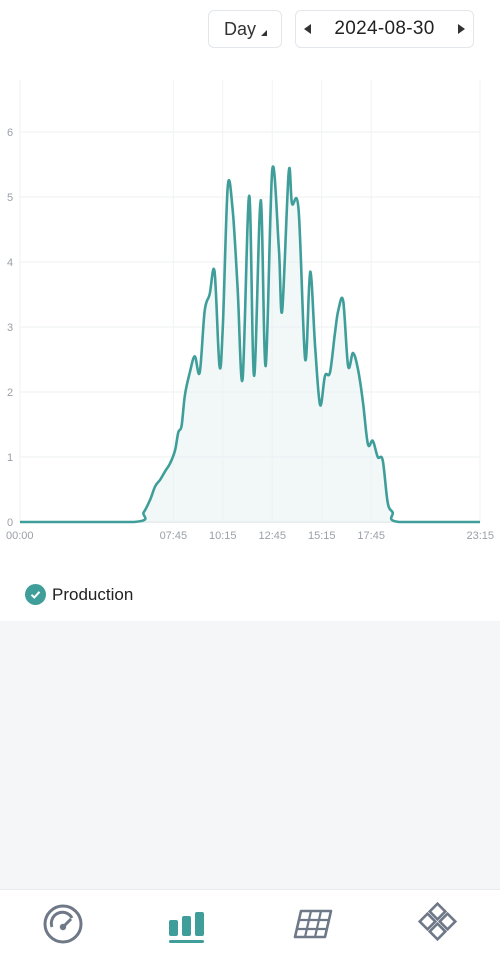  Describe the element at coordinates (10, 458) in the screenshot. I see `y-tick-label: 1` at that location.